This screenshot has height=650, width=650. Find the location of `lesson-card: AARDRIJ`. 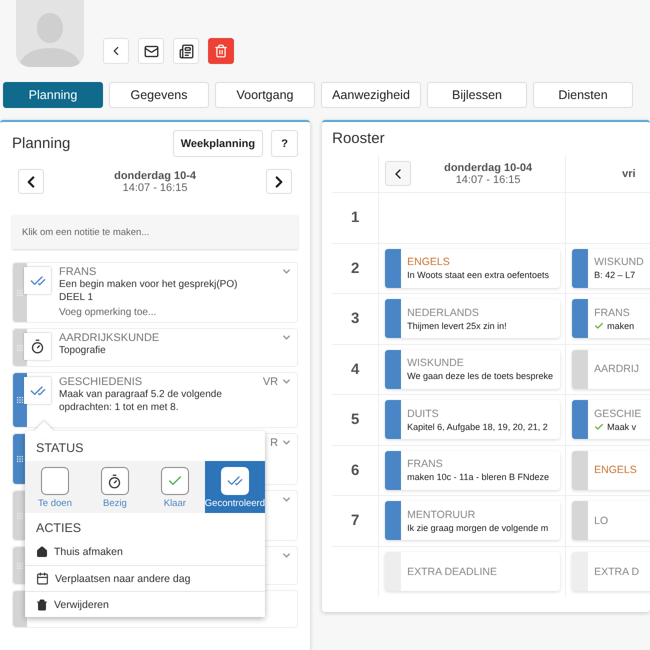

lesson-card: AARDRIJ is located at coordinates (611, 369).